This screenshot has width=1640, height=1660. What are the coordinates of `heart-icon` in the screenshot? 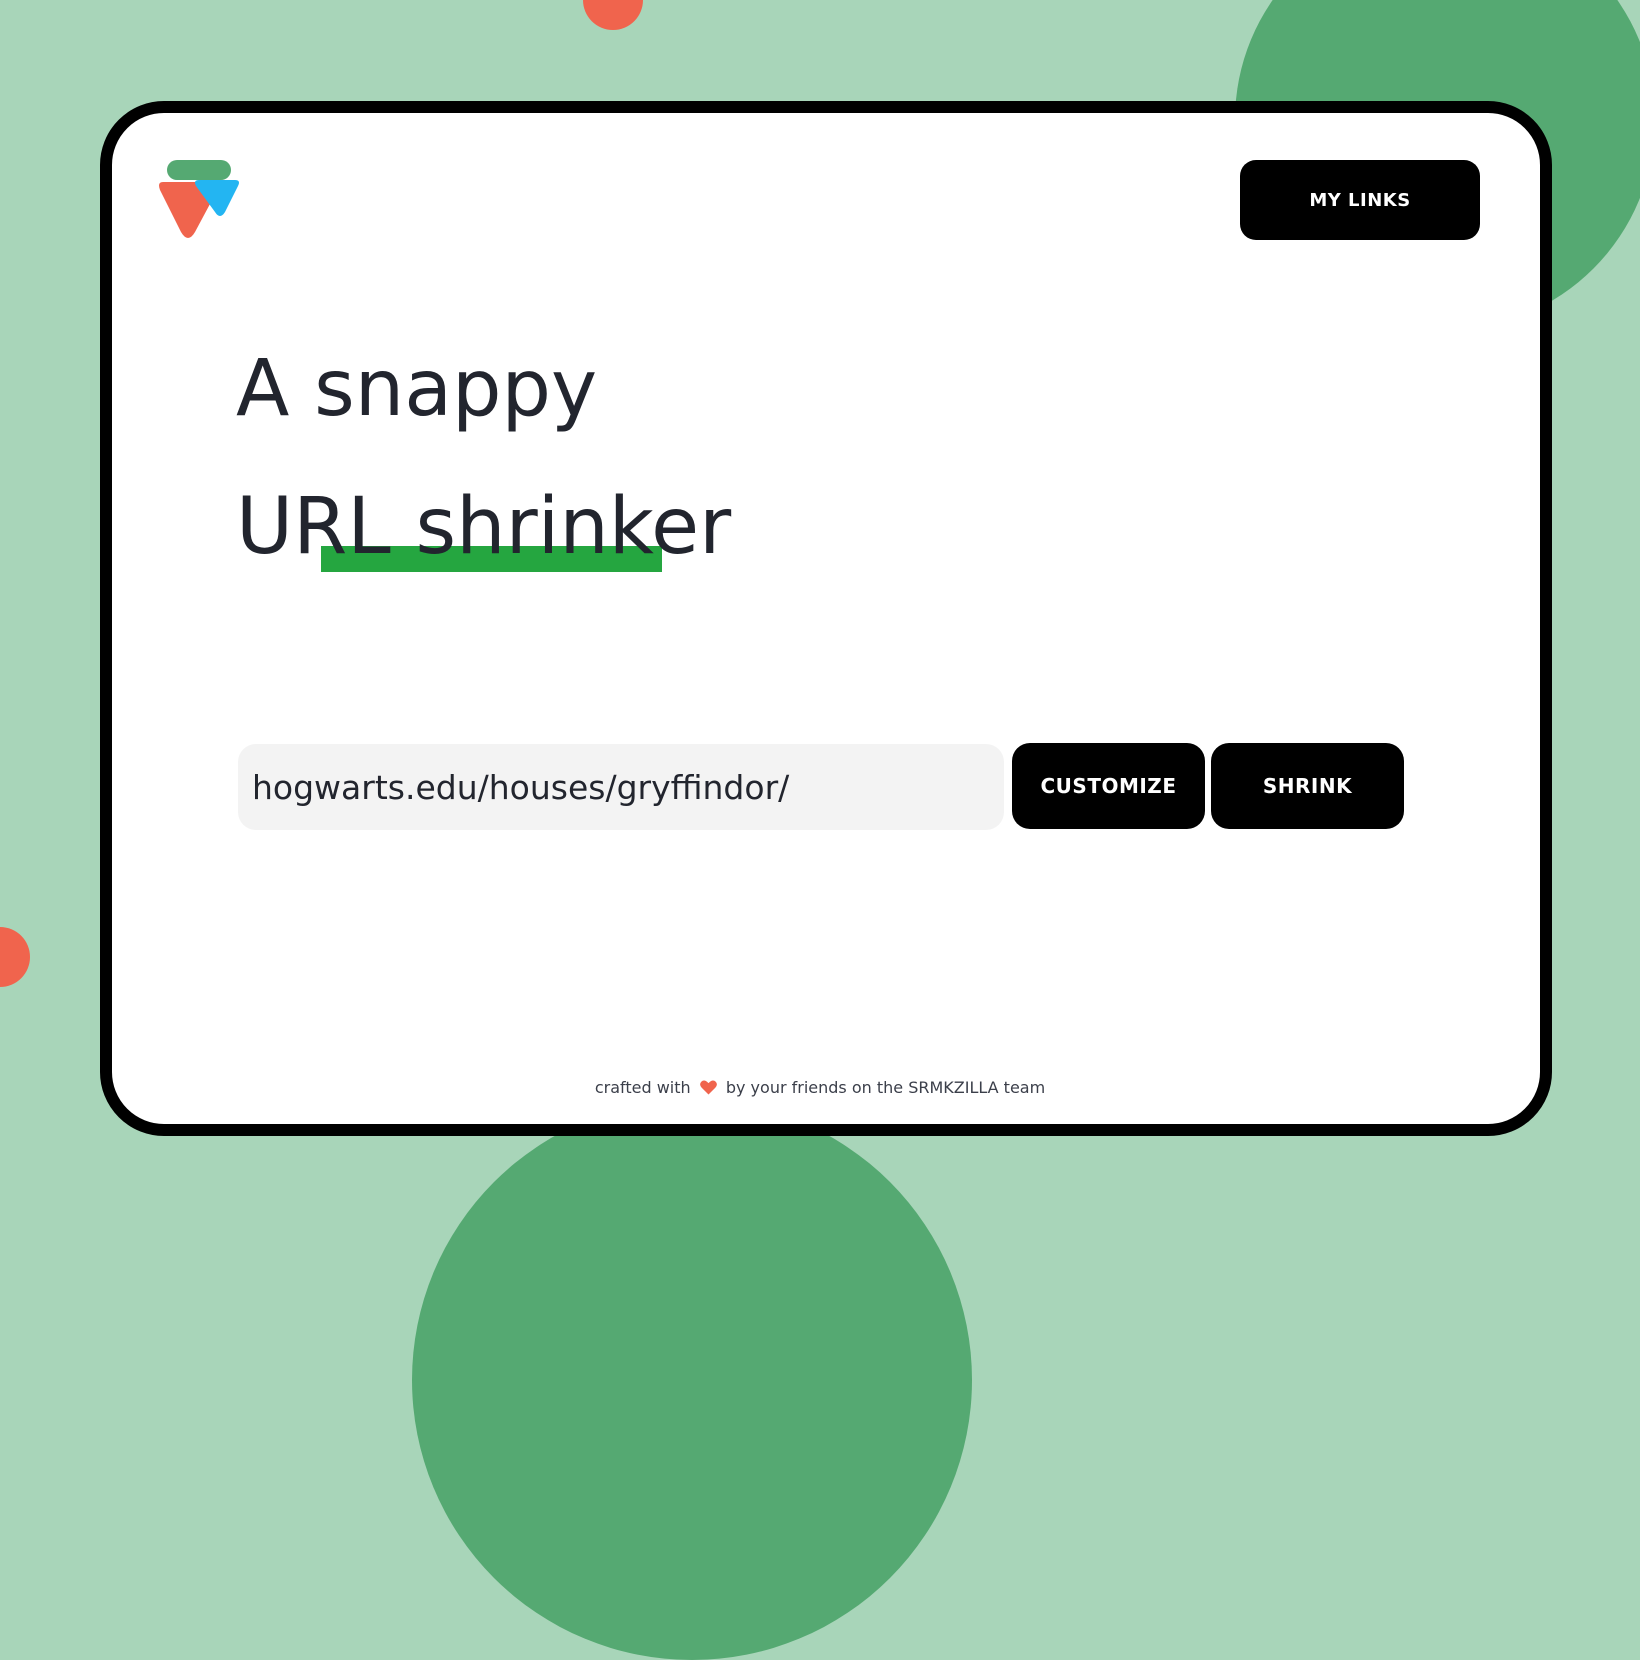 It's located at (708, 1089).